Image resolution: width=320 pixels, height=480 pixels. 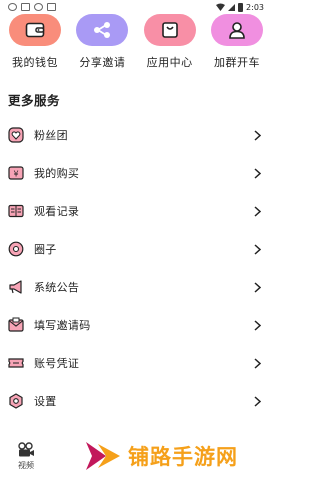 What do you see at coordinates (103, 456) in the screenshot?
I see `watermark-logo-icon` at bounding box center [103, 456].